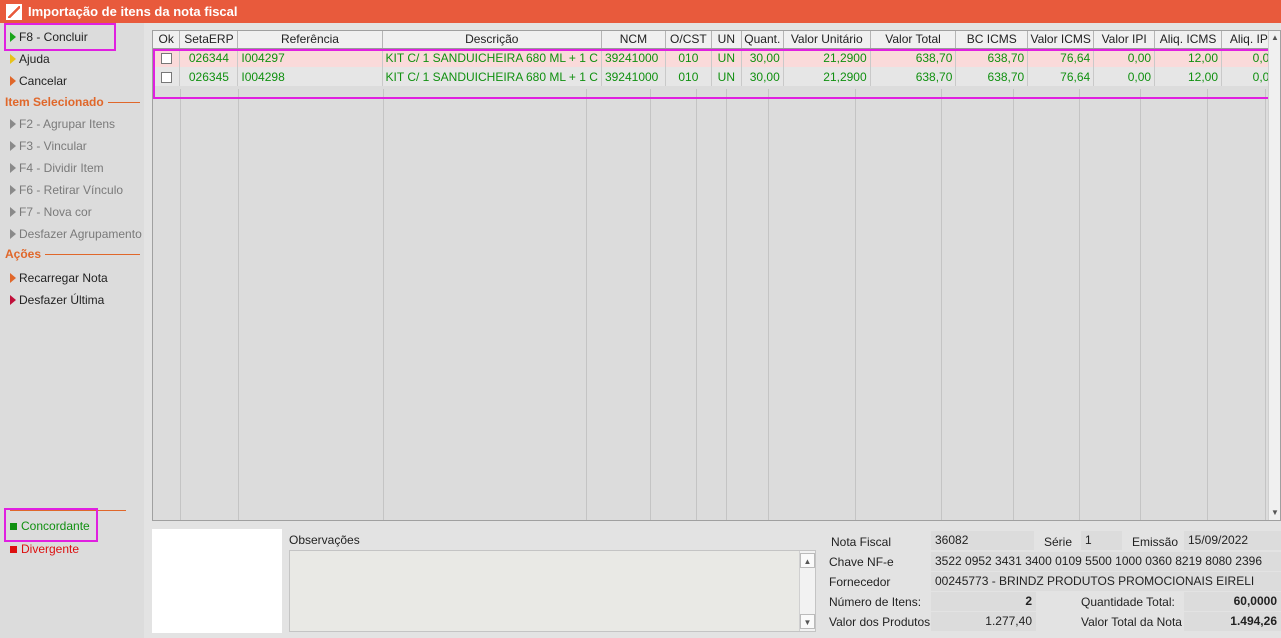 The width and height of the screenshot is (1281, 638). I want to click on col-referencia: Referência, so click(310, 40).